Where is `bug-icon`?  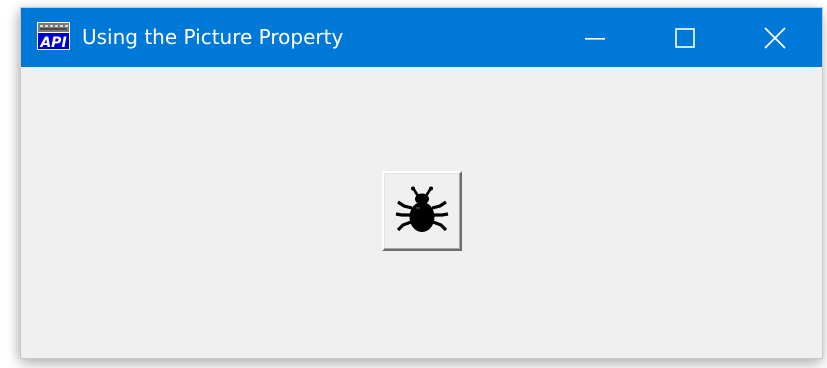 bug-icon is located at coordinates (422, 209).